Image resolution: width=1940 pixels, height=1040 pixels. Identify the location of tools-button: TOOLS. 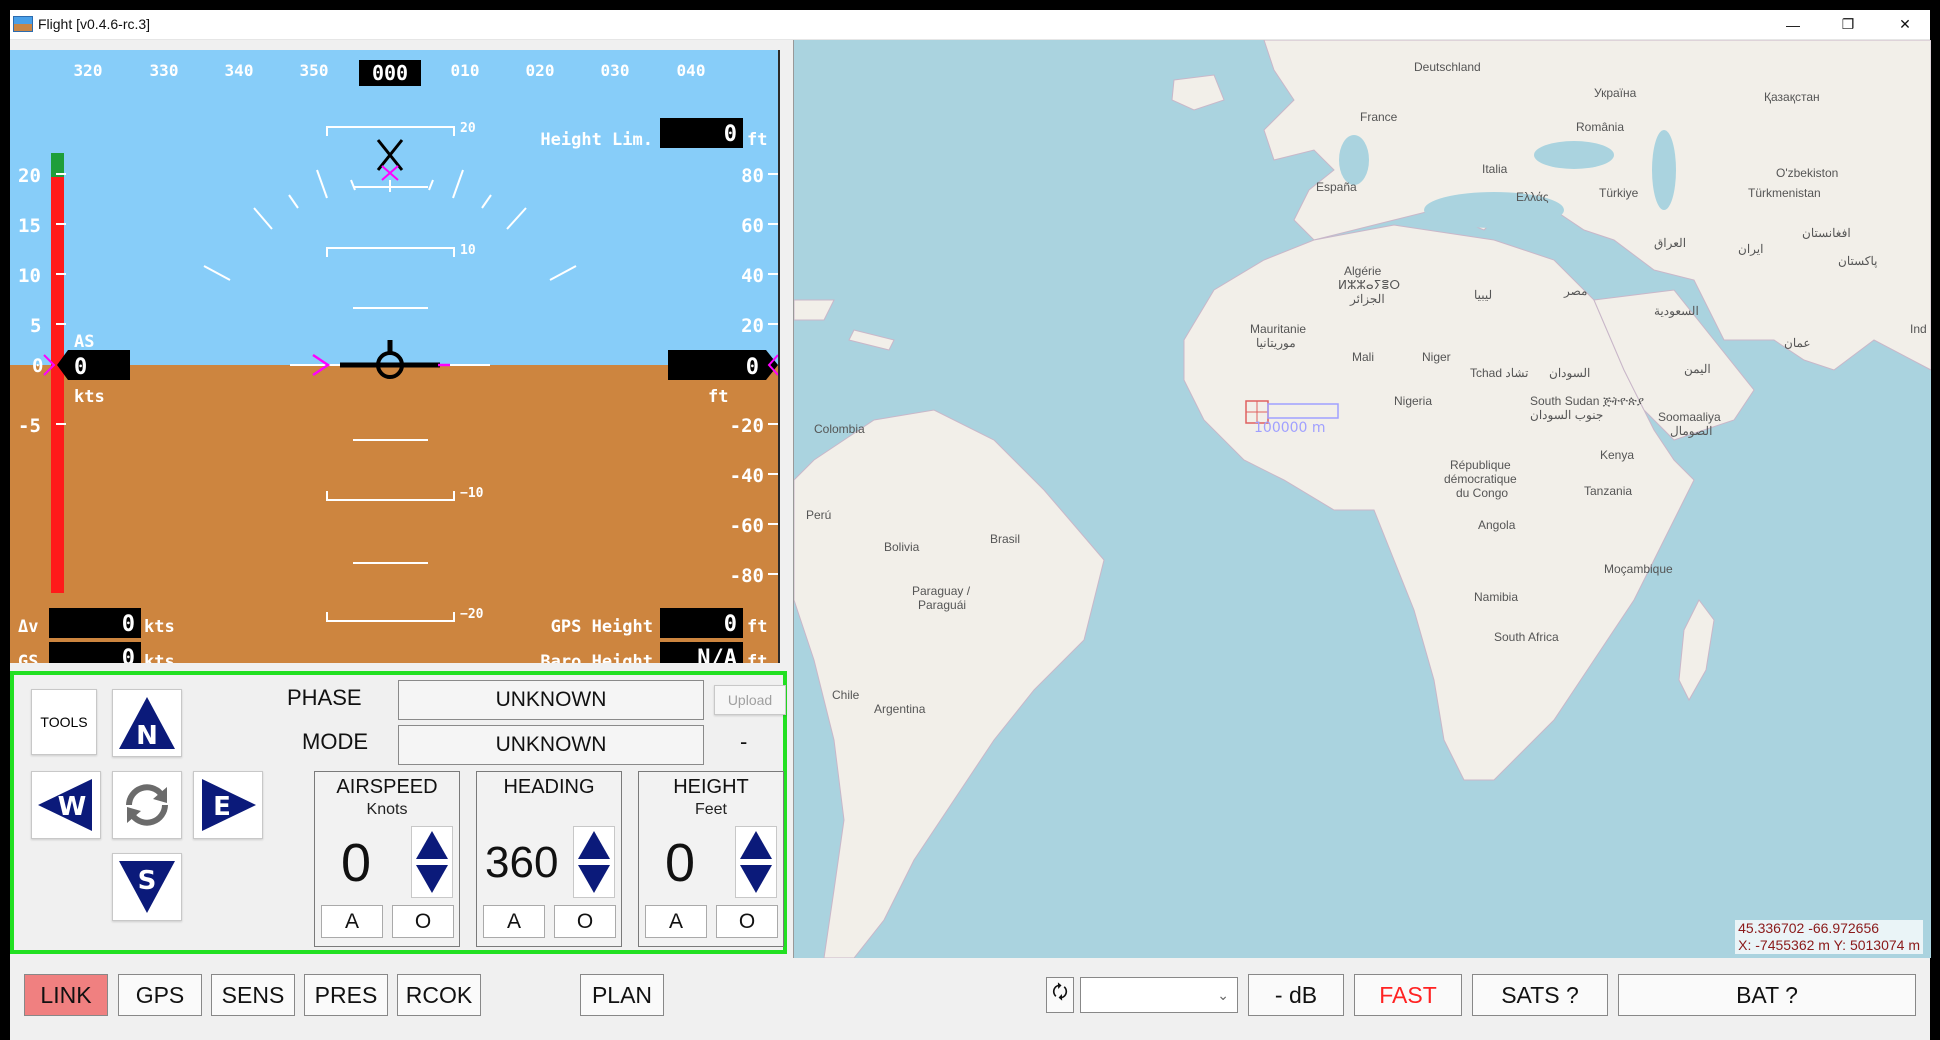
(64, 722).